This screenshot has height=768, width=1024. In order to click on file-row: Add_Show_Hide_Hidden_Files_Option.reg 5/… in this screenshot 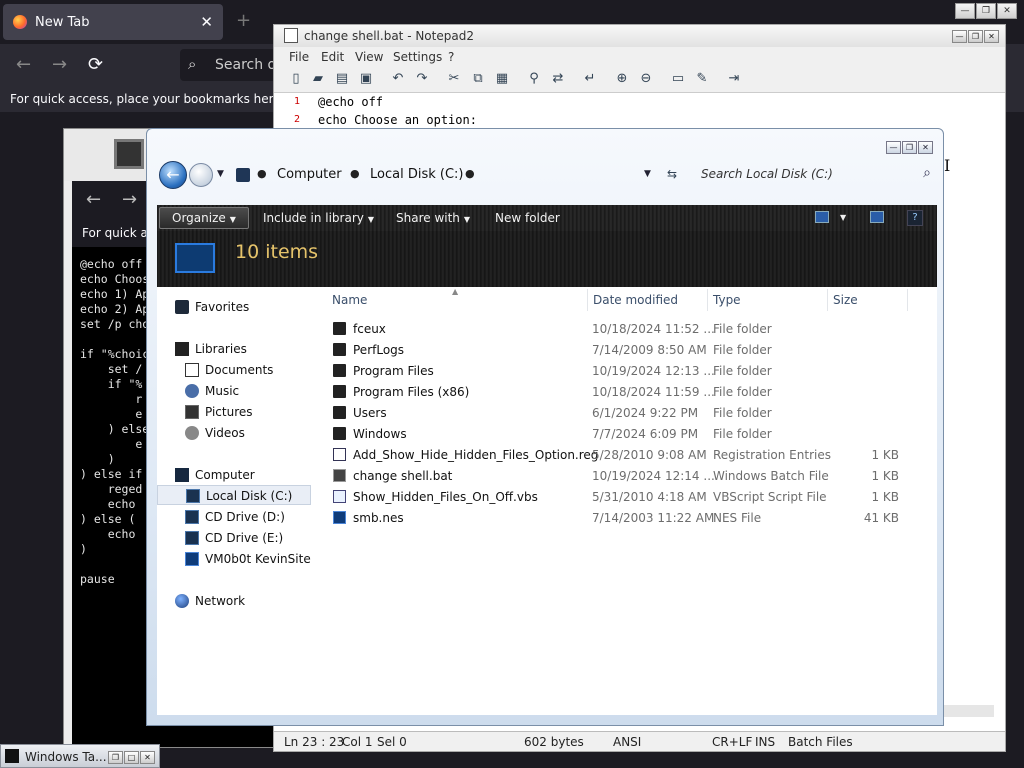, I will do `click(622, 455)`.